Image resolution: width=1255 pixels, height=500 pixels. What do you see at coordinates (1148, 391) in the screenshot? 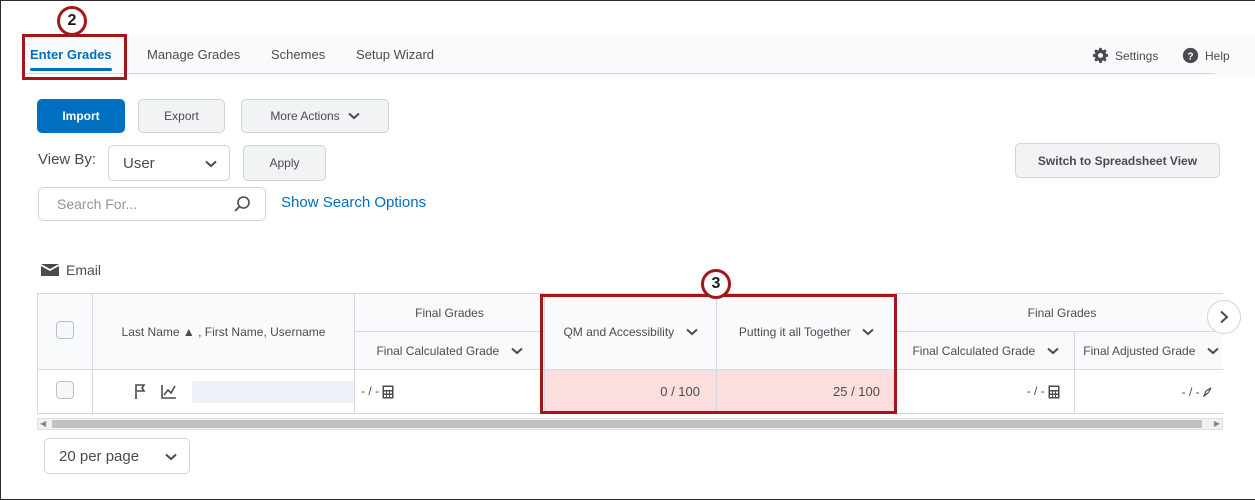
I see `final-adjusted-cell: - / -` at bounding box center [1148, 391].